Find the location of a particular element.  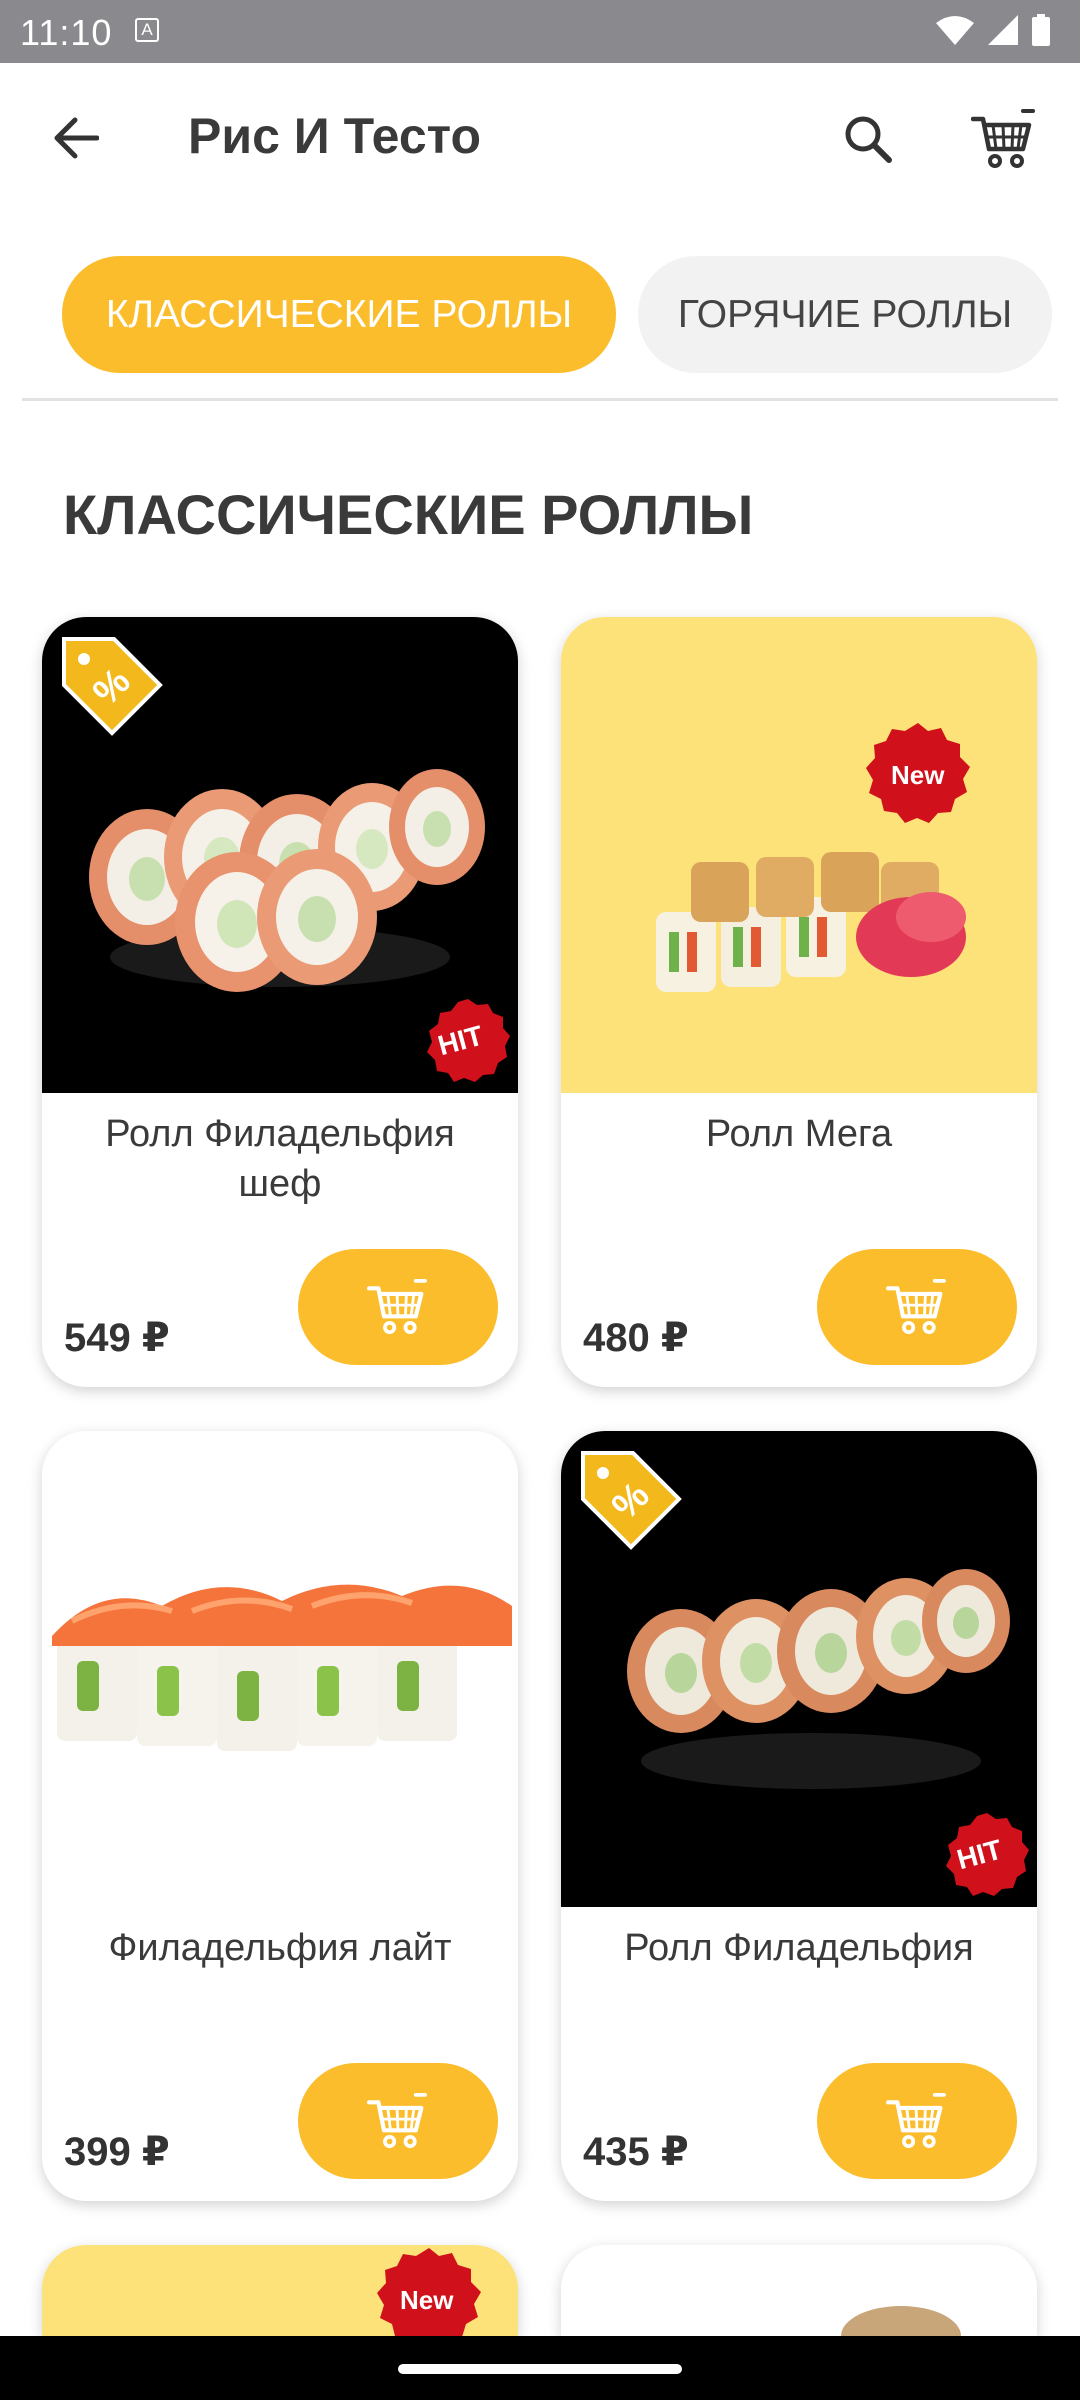

product-price: 399 ₽ is located at coordinates (117, 2152).